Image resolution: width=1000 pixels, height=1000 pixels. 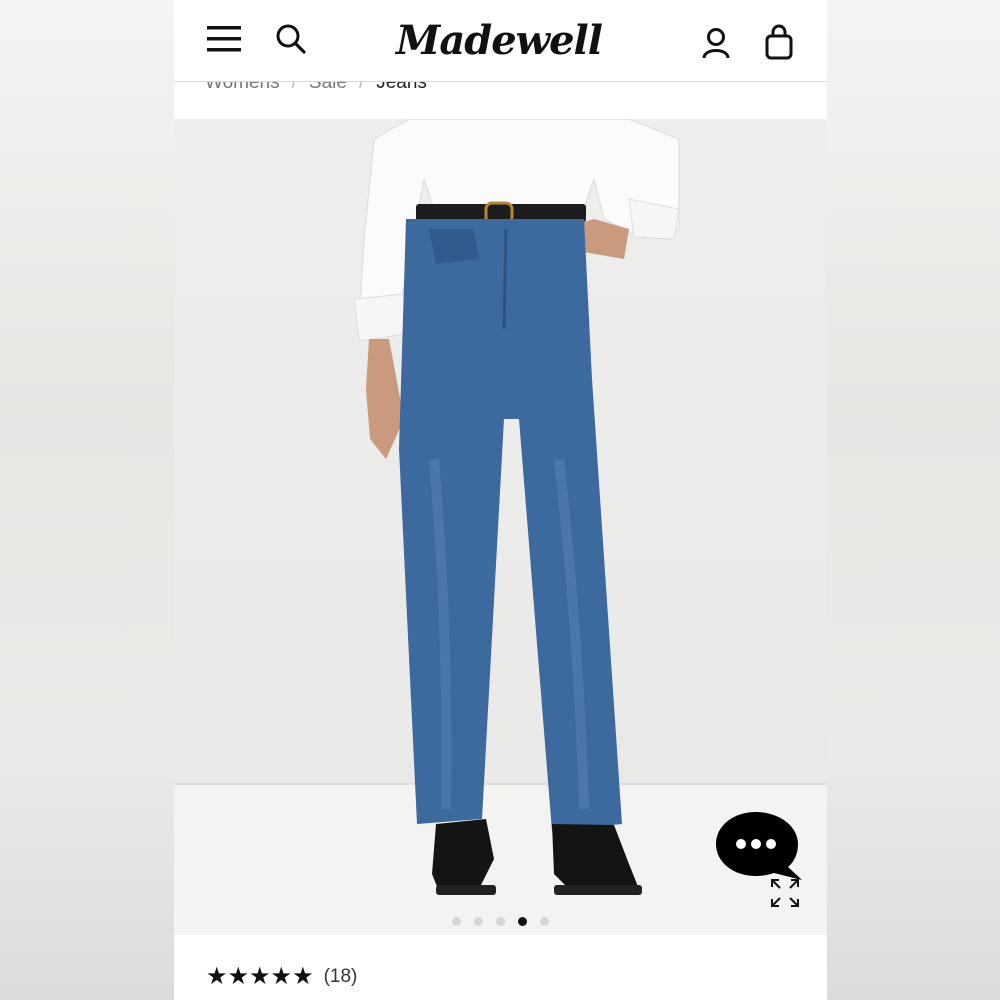 I want to click on hamburger-menu-icon, so click(x=224, y=39).